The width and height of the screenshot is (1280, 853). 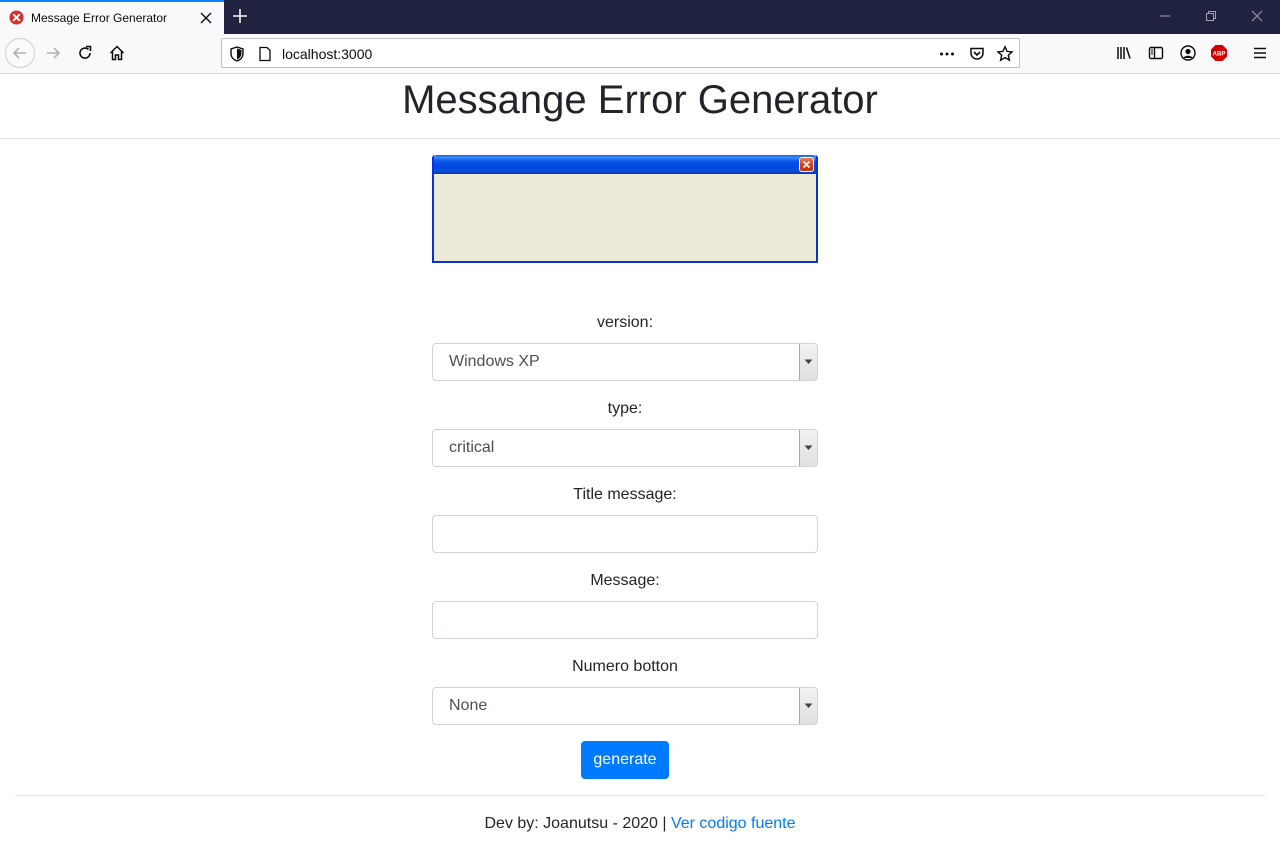 I want to click on home-icon, so click(x=117, y=53).